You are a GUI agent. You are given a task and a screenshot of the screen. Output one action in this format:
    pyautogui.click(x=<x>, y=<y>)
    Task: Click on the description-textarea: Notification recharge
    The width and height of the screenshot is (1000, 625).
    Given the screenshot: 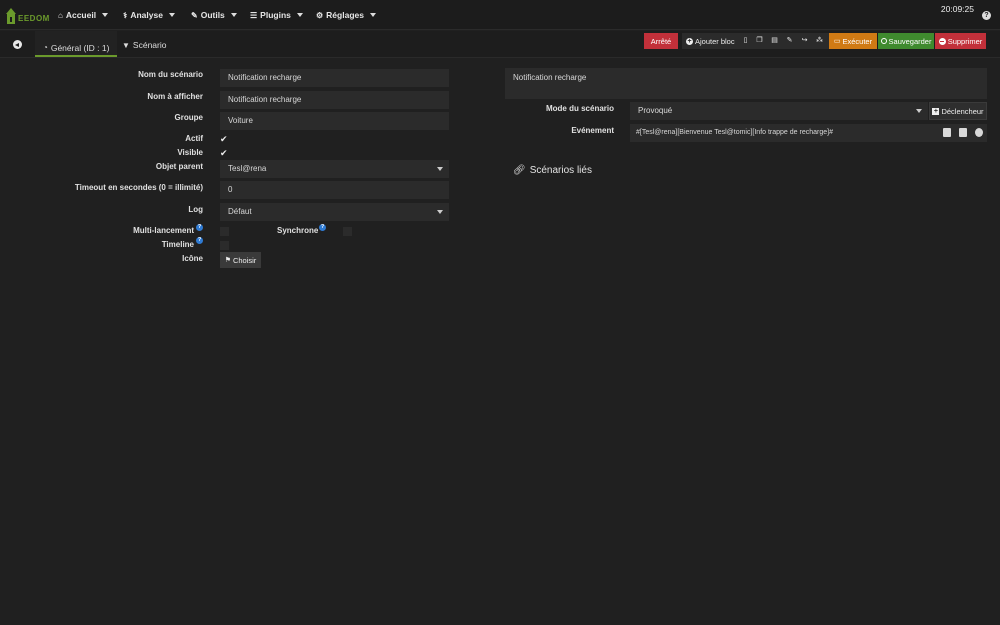 What is the action you would take?
    pyautogui.click(x=746, y=83)
    